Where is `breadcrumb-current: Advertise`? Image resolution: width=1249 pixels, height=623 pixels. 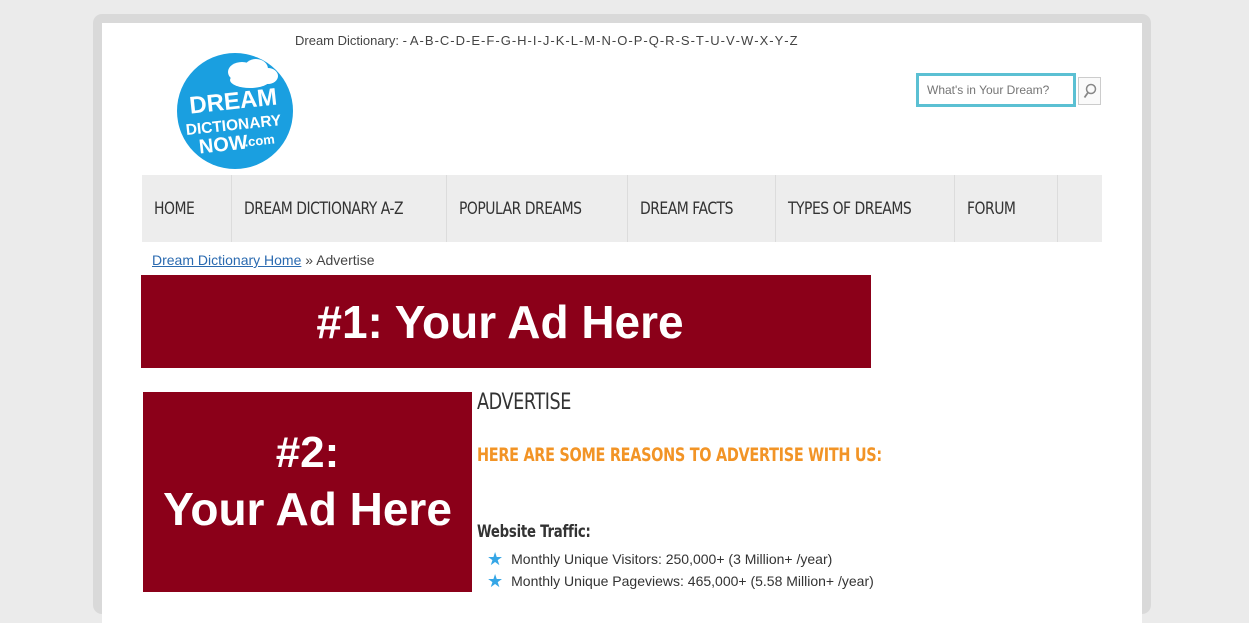 breadcrumb-current: Advertise is located at coordinates (345, 260).